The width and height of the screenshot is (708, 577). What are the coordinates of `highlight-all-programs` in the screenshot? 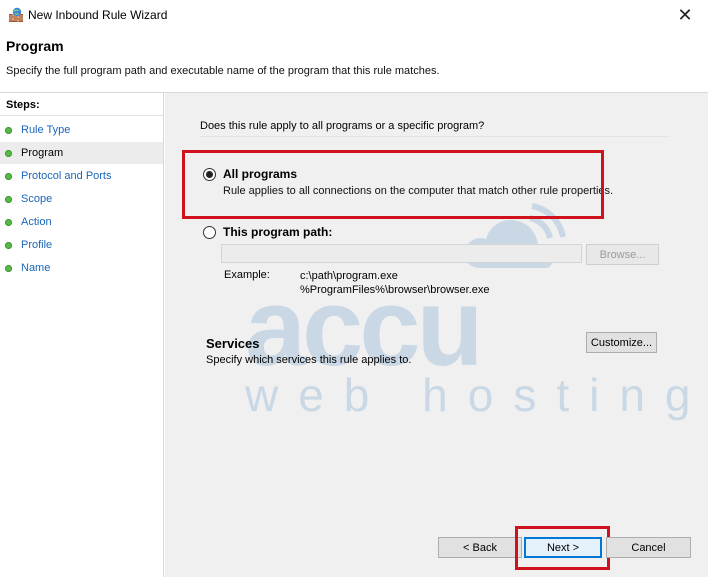 It's located at (393, 184).